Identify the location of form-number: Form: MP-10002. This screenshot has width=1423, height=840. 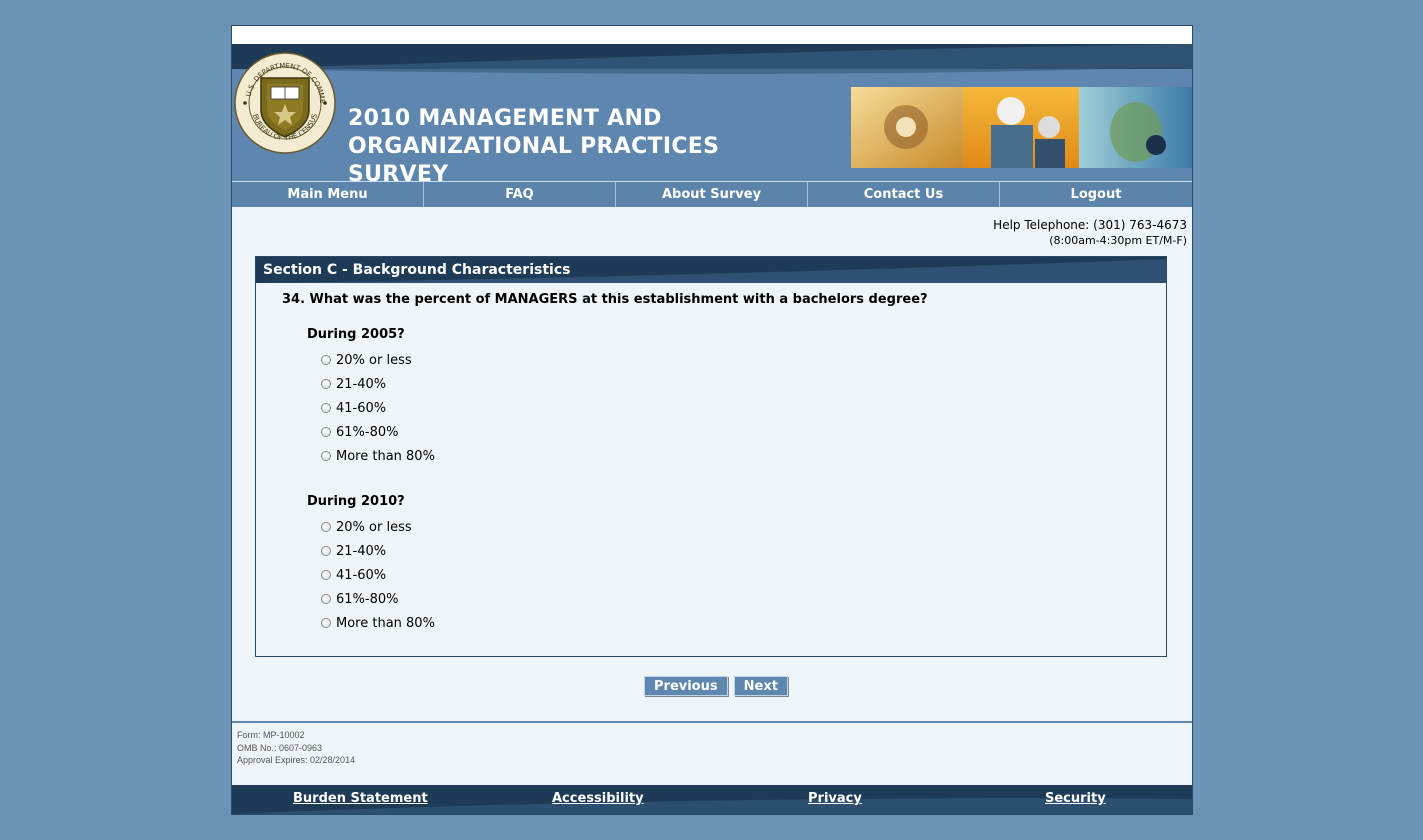
(271, 735).